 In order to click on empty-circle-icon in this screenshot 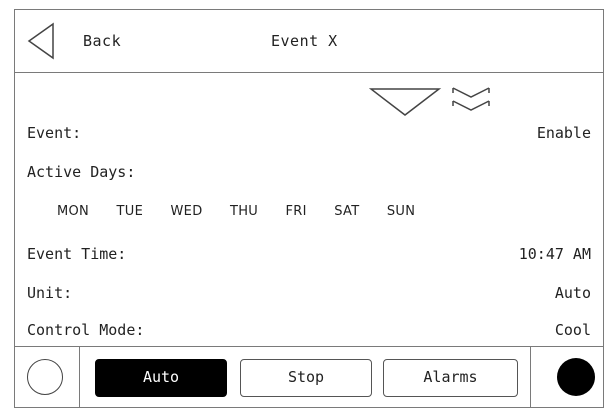, I will do `click(45, 377)`.